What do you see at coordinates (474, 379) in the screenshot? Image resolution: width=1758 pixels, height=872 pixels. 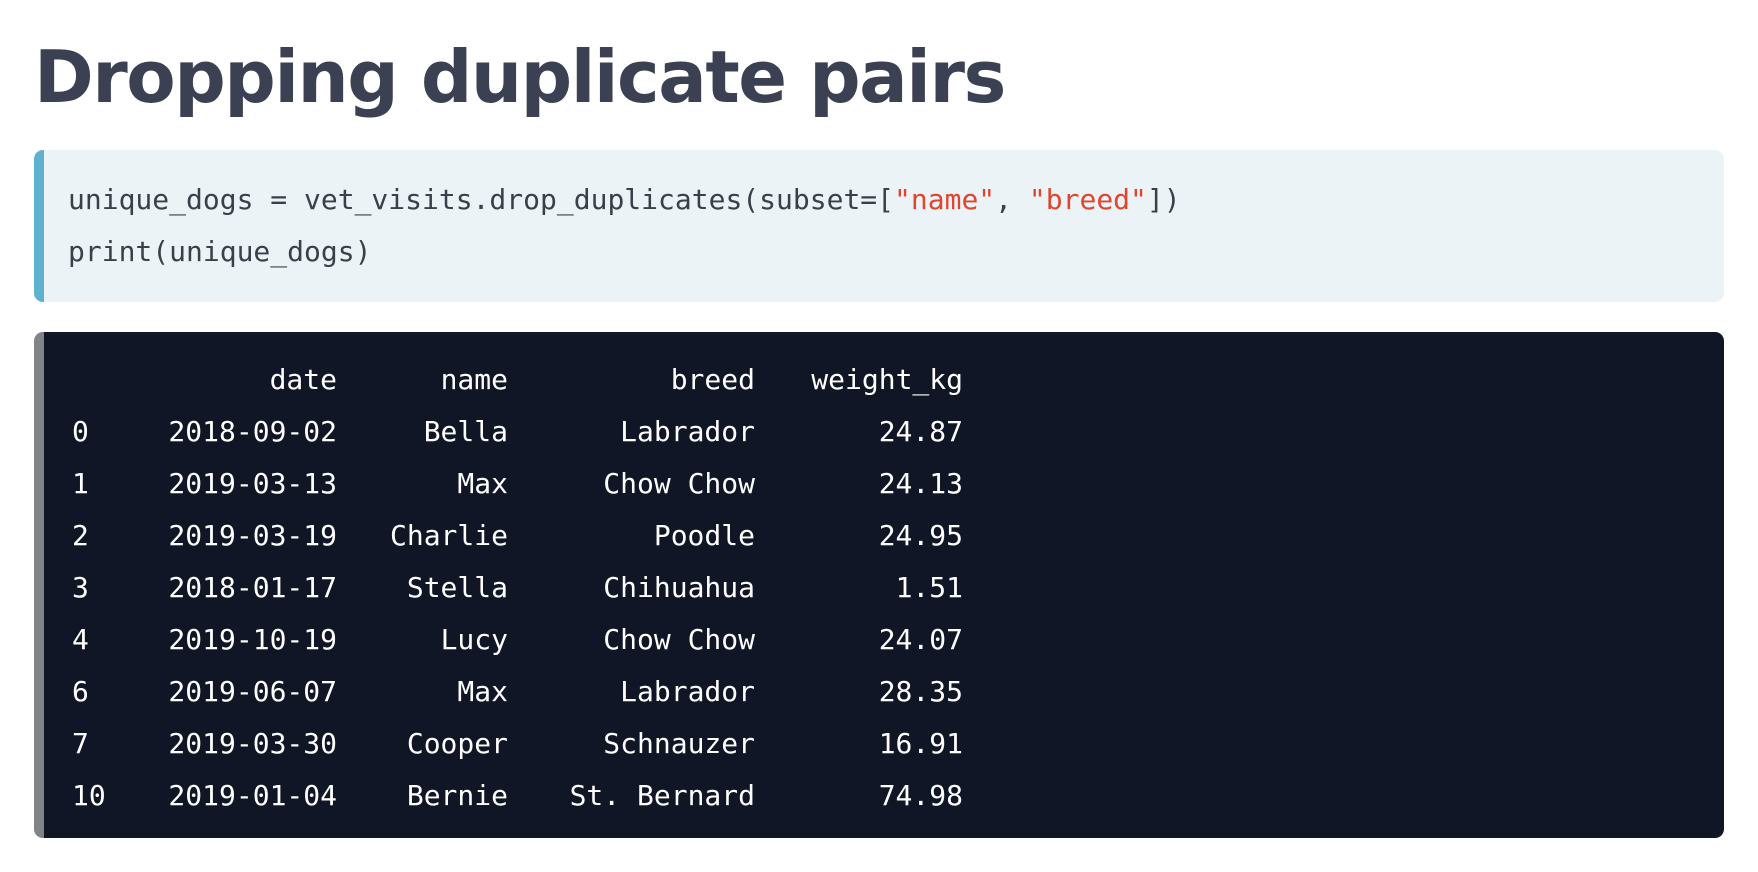 I see `column-header-name: name` at bounding box center [474, 379].